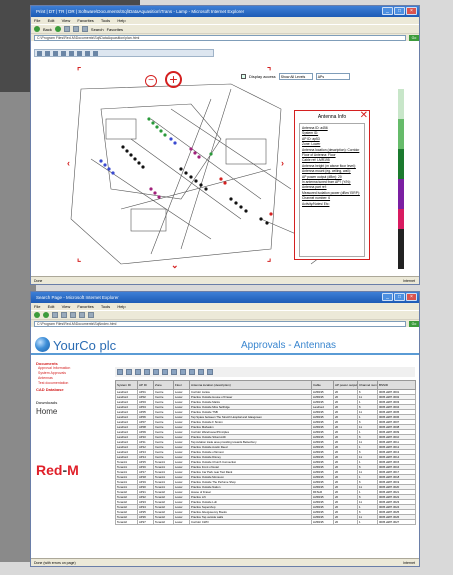 Image resolution: width=453 pixels, height=575 pixels. Describe the element at coordinates (145, 522) in the screenshot. I see `table-cell: AP27` at that location.